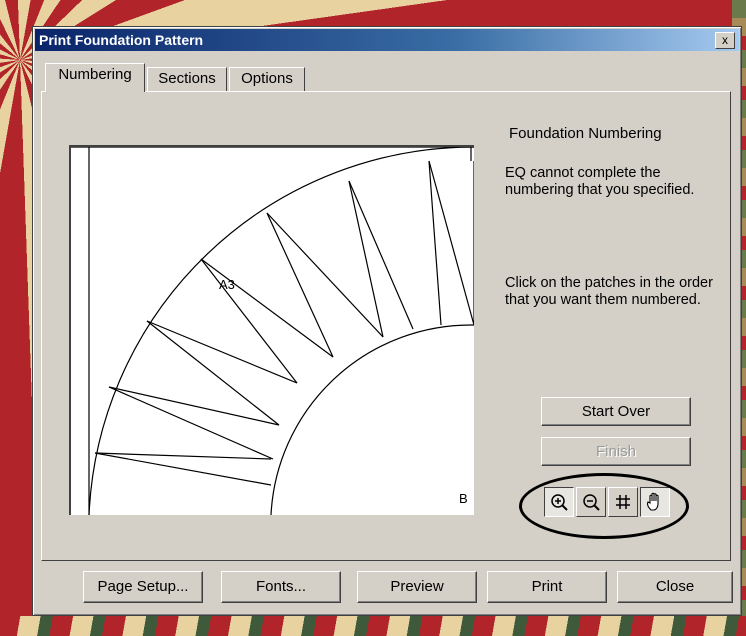 The image size is (746, 636). I want to click on tab-sections: Sections, so click(187, 79).